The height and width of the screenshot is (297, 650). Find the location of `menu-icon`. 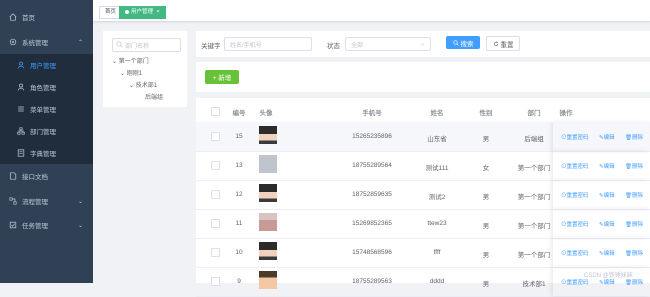

menu-icon is located at coordinates (21, 109).